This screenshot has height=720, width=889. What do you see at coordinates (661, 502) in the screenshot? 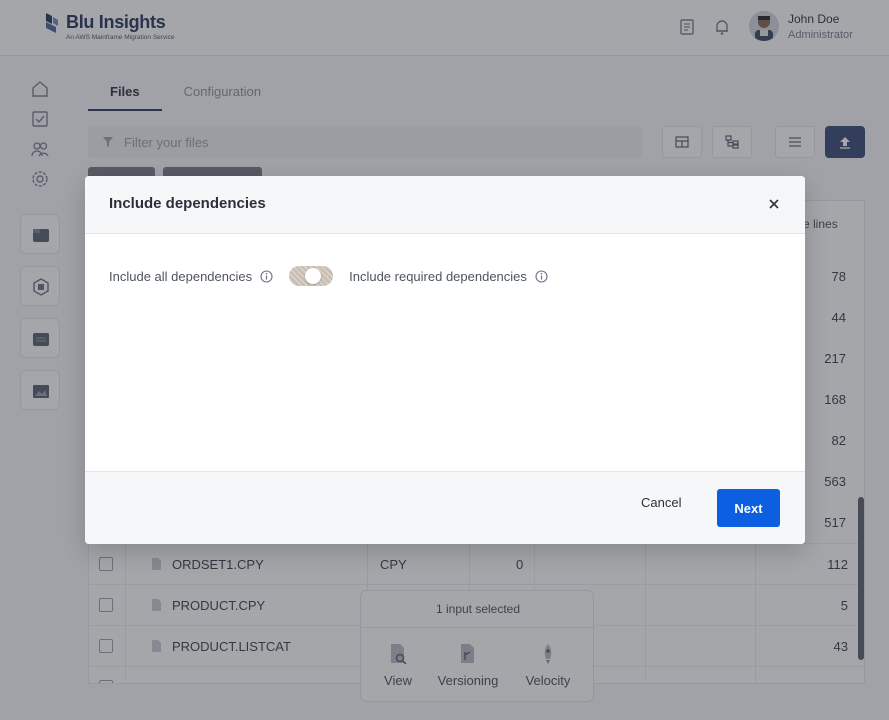
I see `cancel-button: Cancel` at bounding box center [661, 502].